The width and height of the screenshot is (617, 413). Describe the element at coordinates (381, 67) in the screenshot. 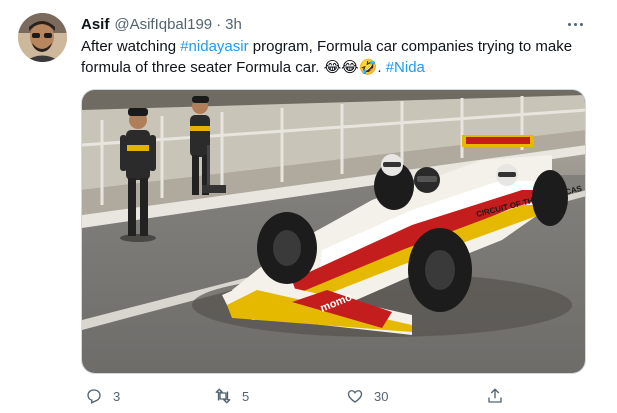

I see `tweet-text-part: .` at that location.